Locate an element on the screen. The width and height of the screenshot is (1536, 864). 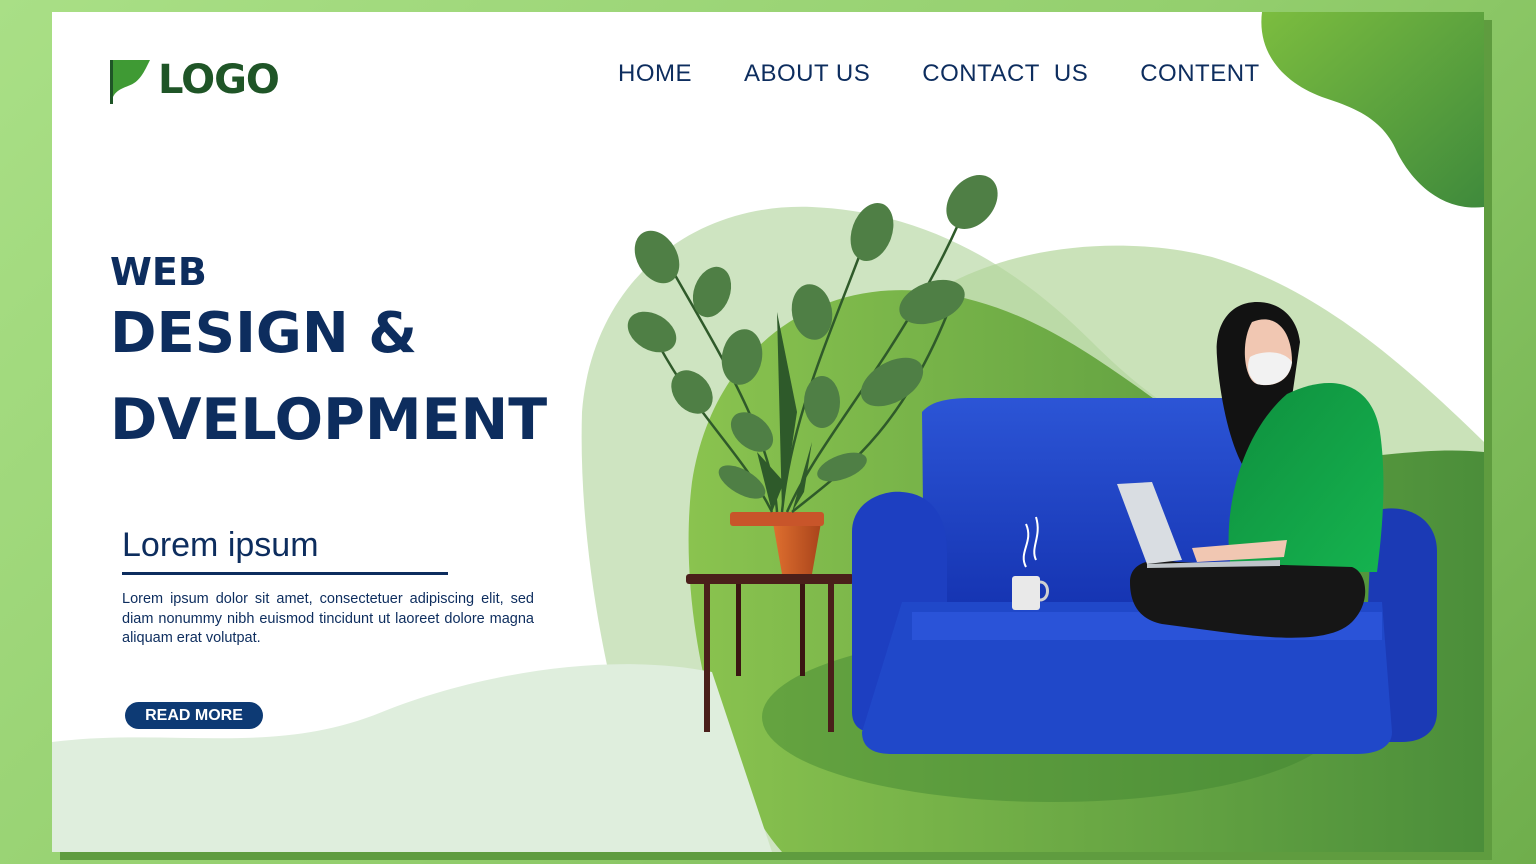
side-table is located at coordinates (770, 653).